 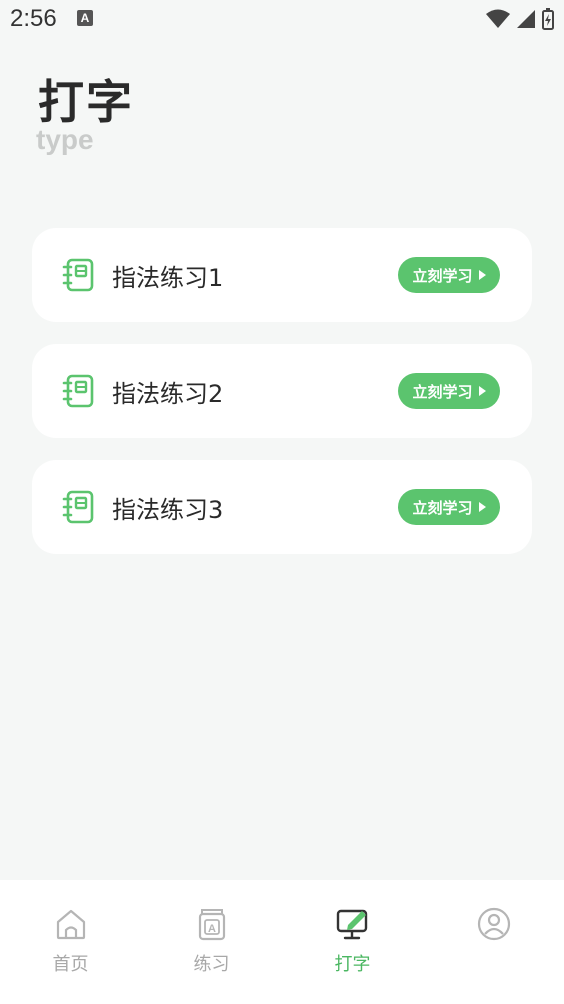 I want to click on home-icon, so click(x=70, y=924).